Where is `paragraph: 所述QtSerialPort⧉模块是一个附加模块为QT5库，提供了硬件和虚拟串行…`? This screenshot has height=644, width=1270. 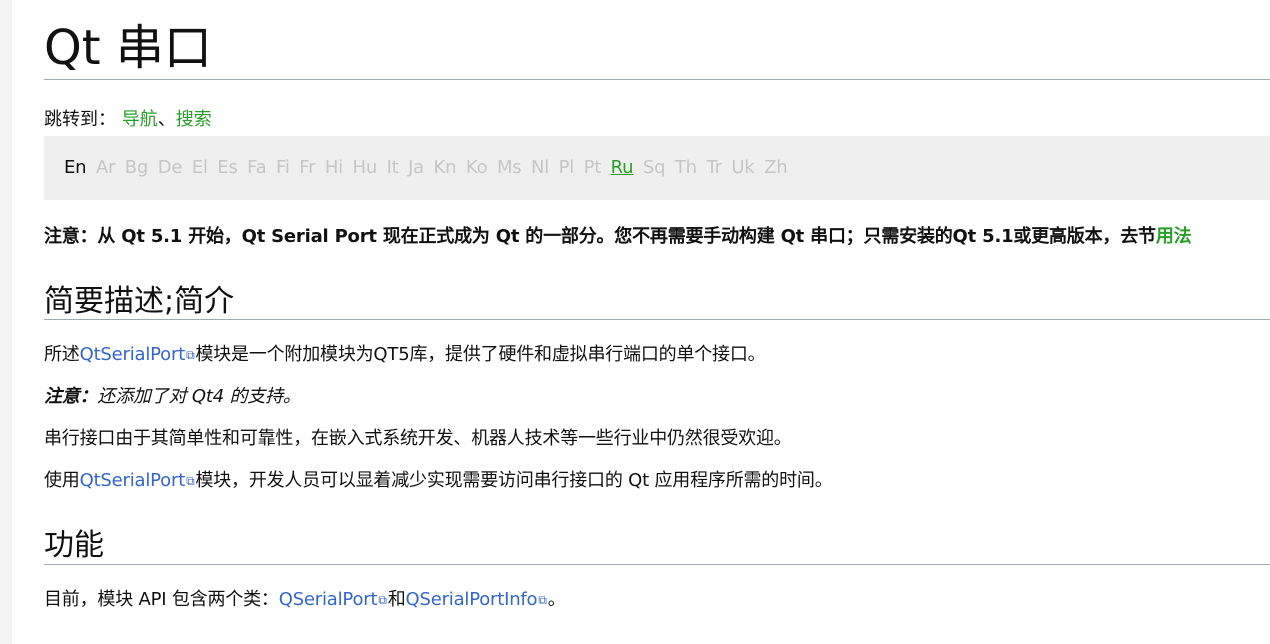
paragraph: 所述QtSerialPort⧉模块是一个附加模块为QT5库，提供了硬件和虚拟串行… is located at coordinates (405, 355).